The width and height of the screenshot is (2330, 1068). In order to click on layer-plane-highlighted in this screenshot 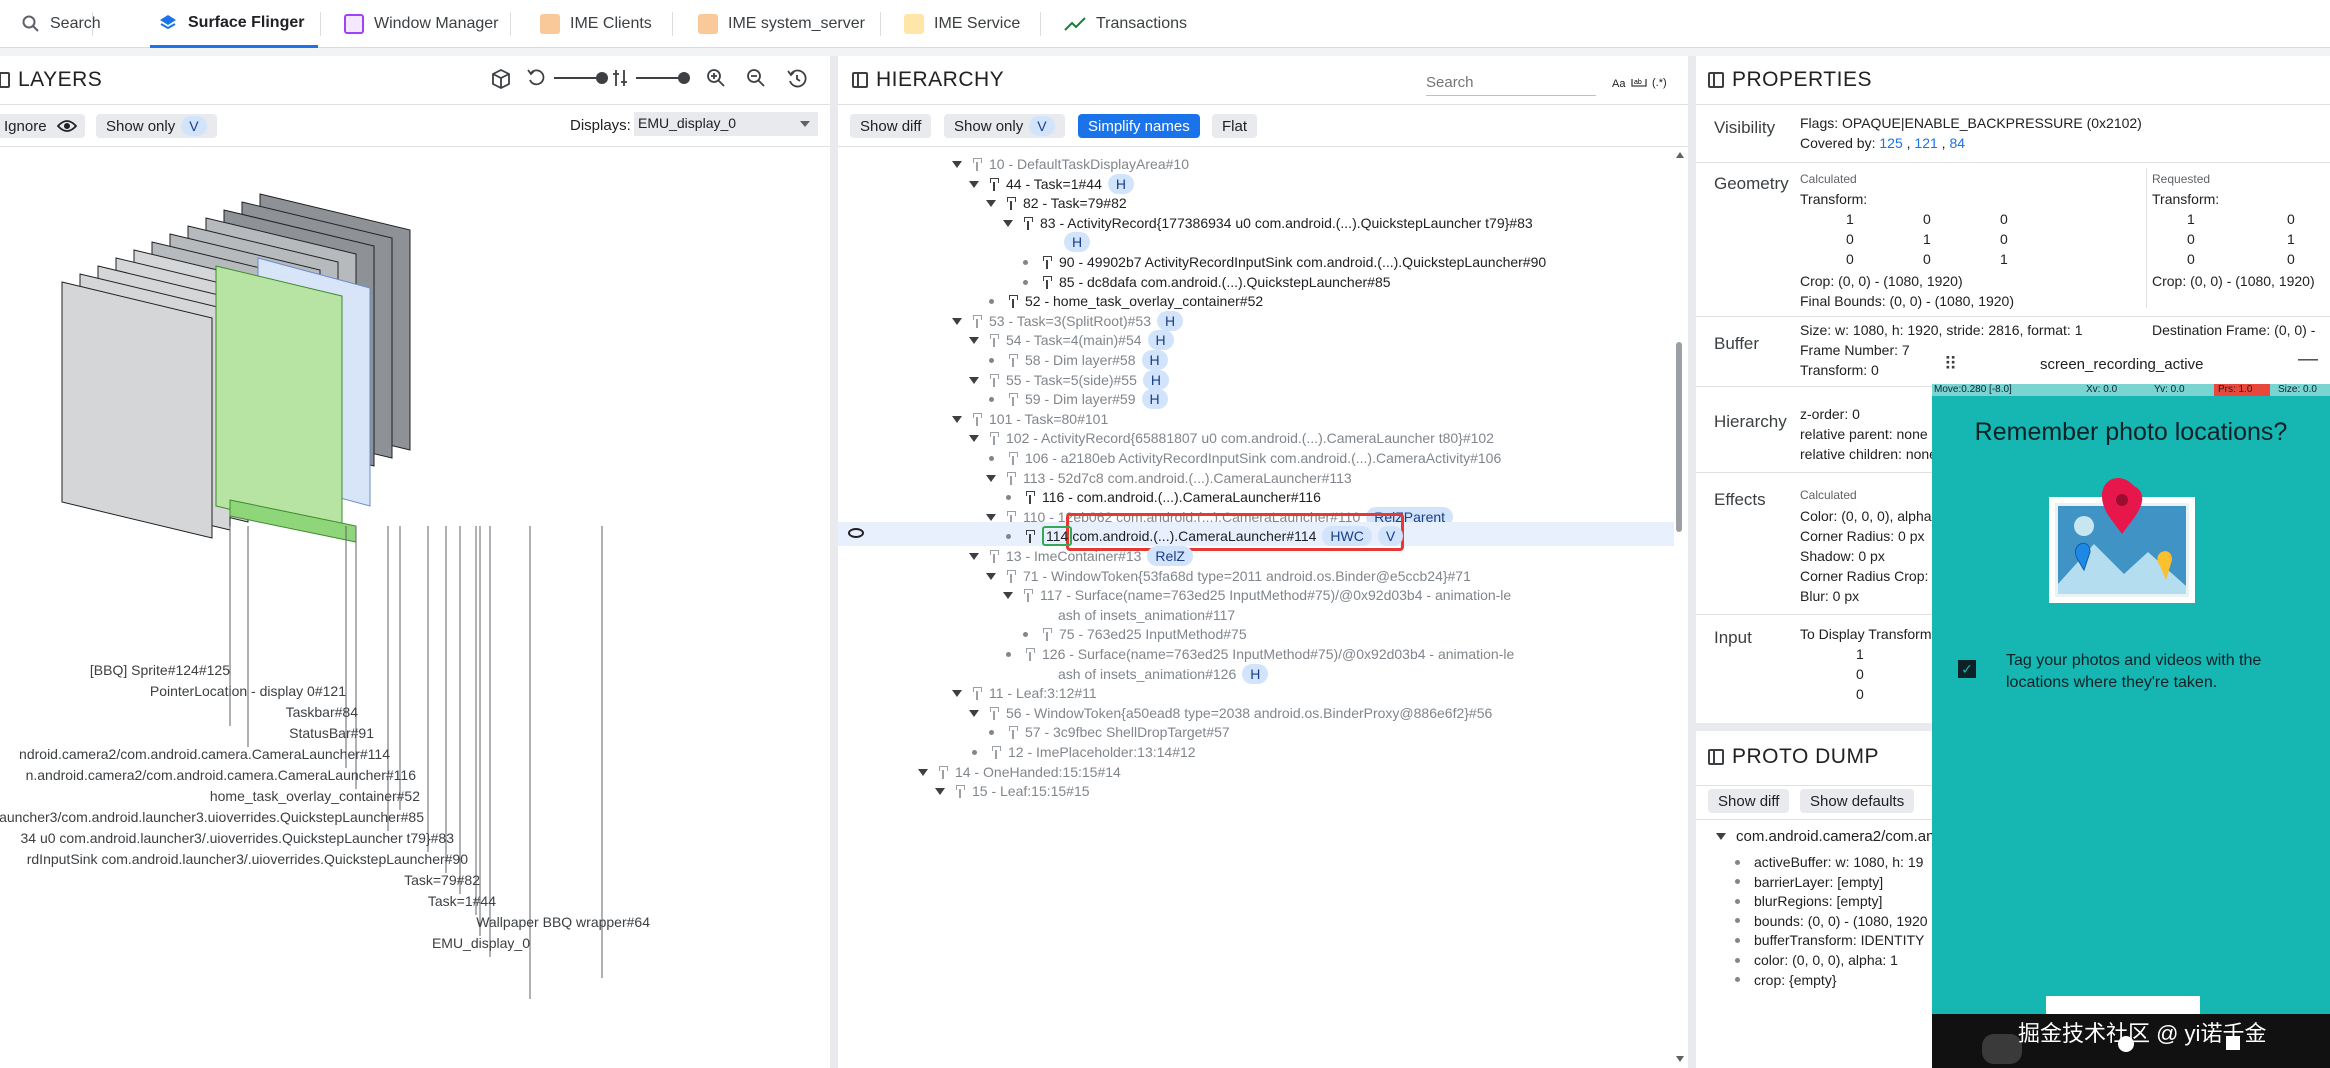, I will do `click(279, 401)`.